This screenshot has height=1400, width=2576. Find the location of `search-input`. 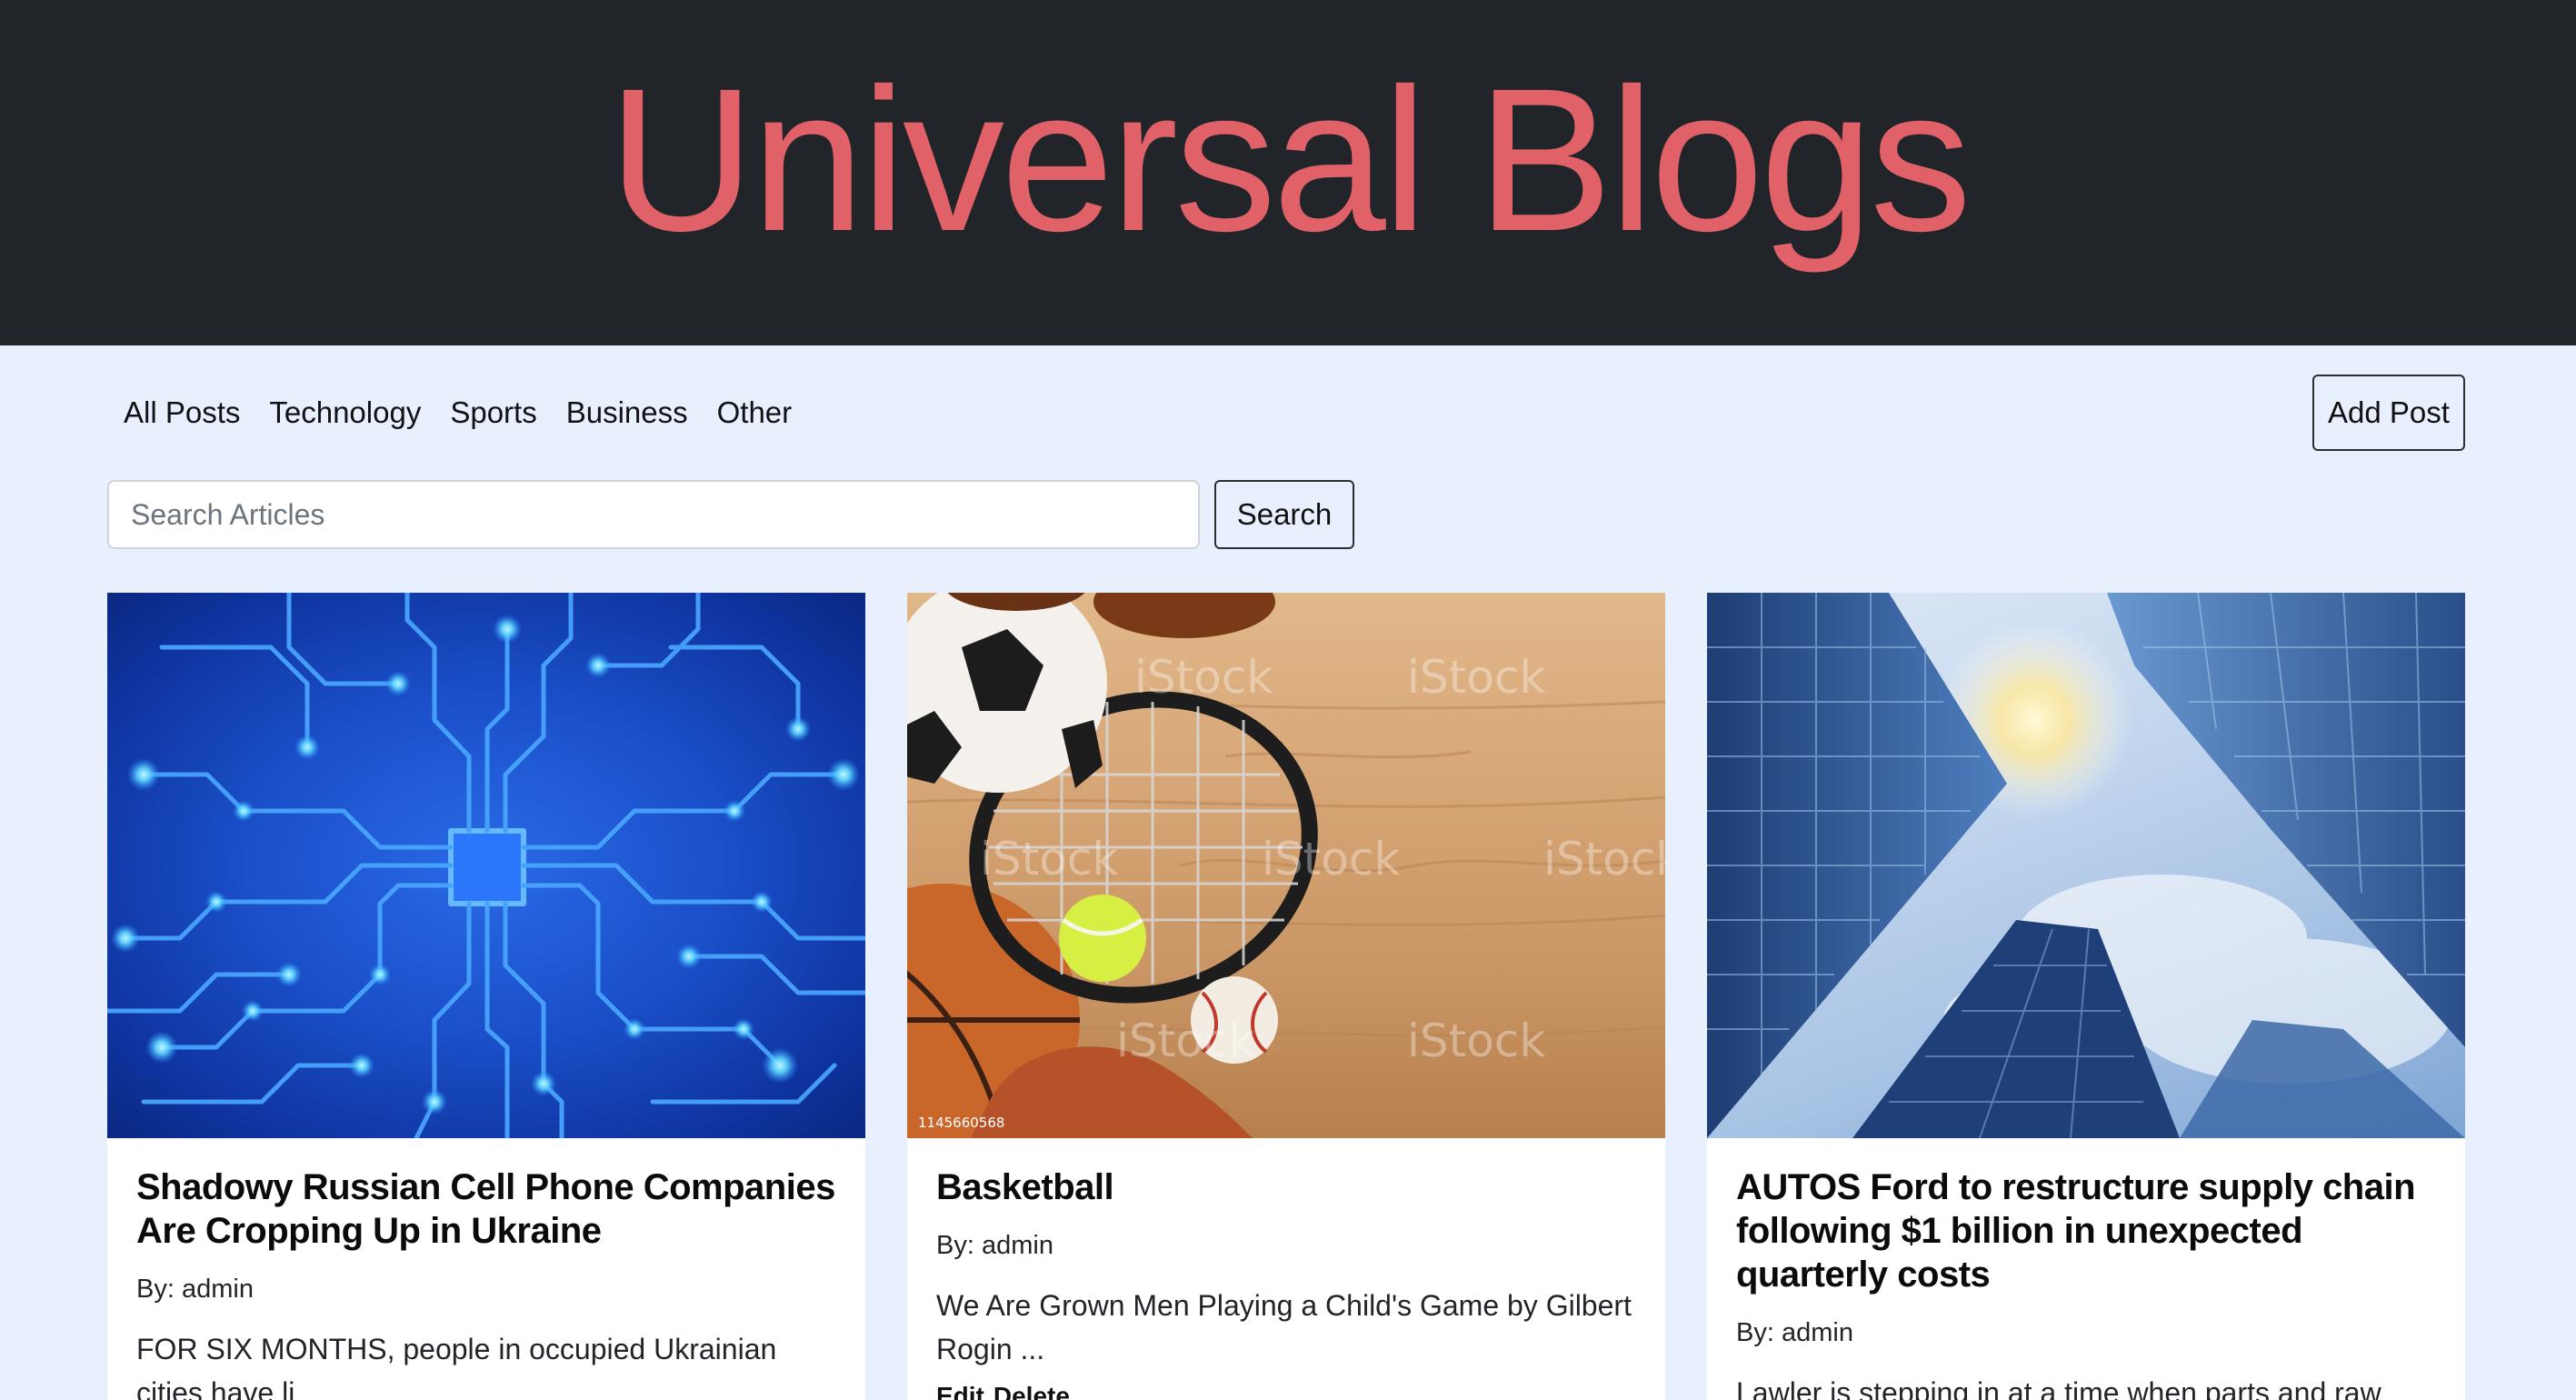

search-input is located at coordinates (653, 514).